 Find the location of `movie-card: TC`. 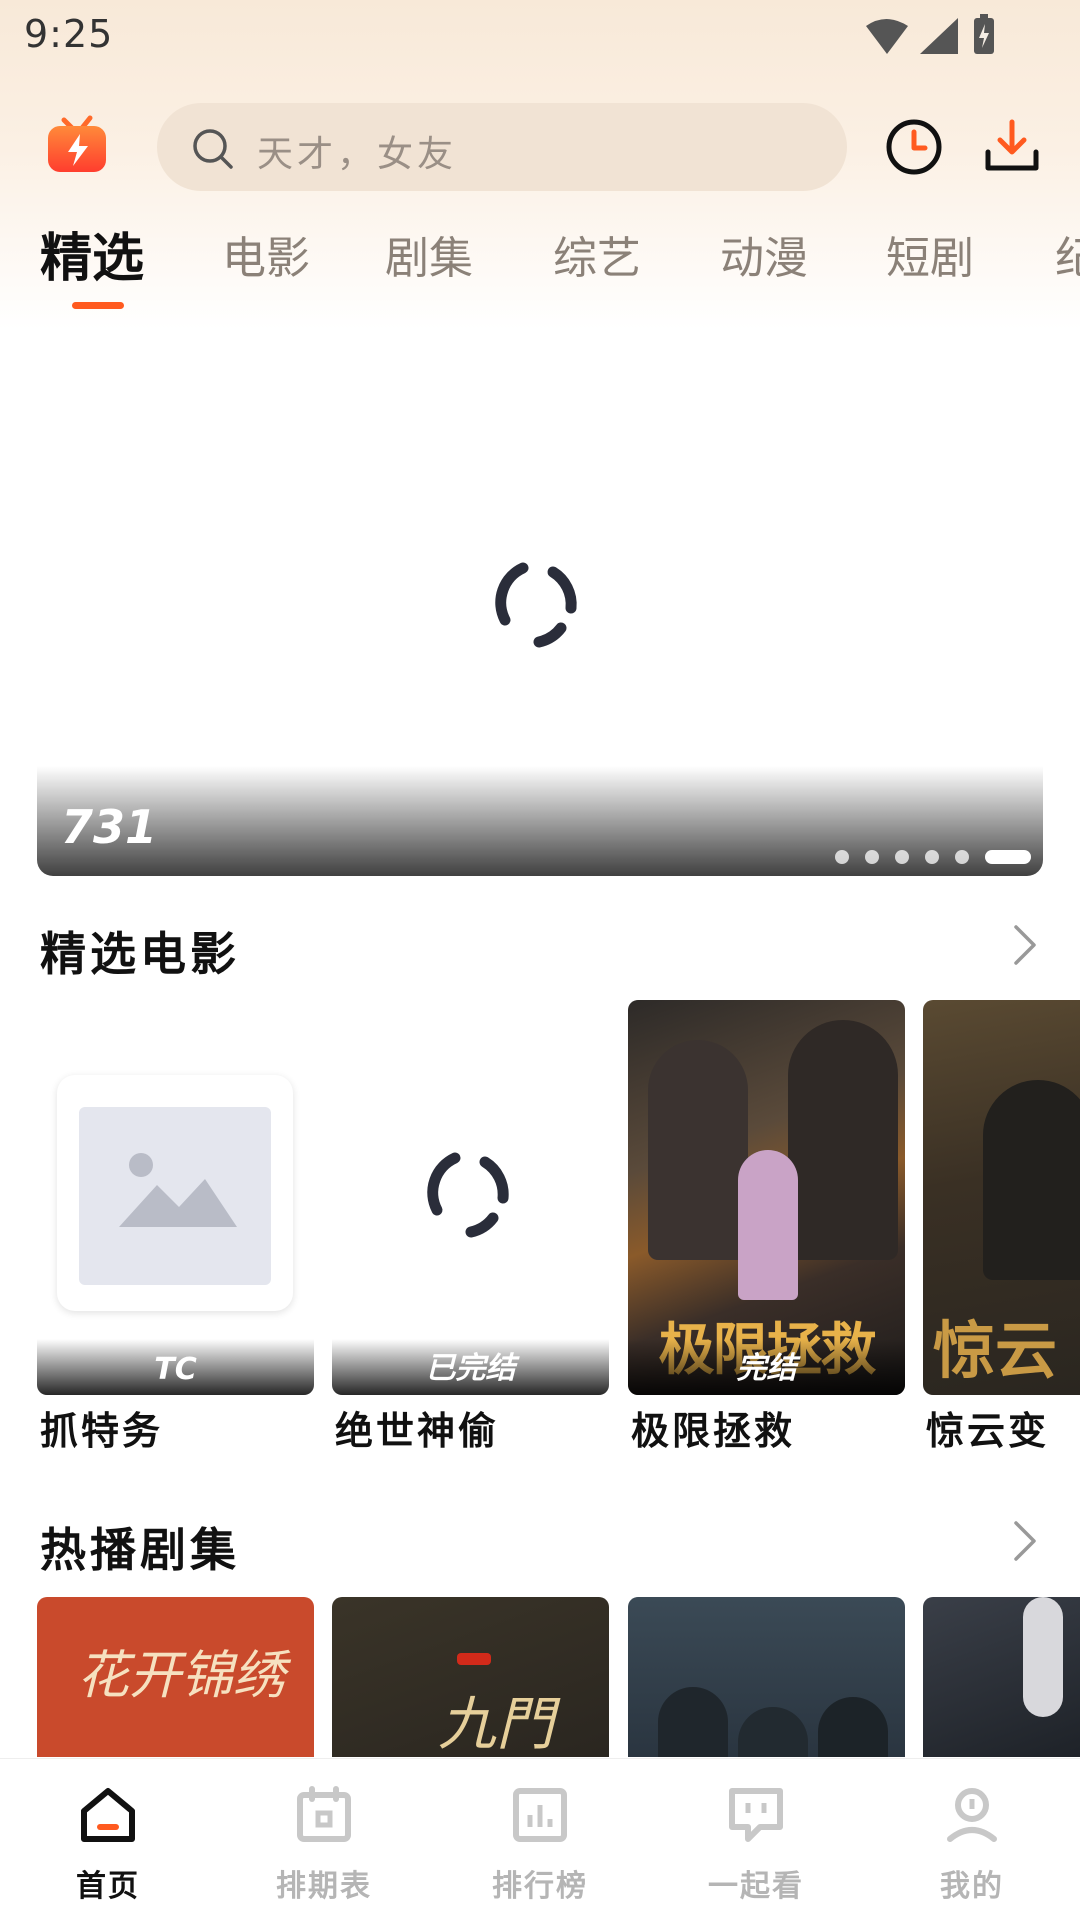

movie-card: TC is located at coordinates (175, 1197).